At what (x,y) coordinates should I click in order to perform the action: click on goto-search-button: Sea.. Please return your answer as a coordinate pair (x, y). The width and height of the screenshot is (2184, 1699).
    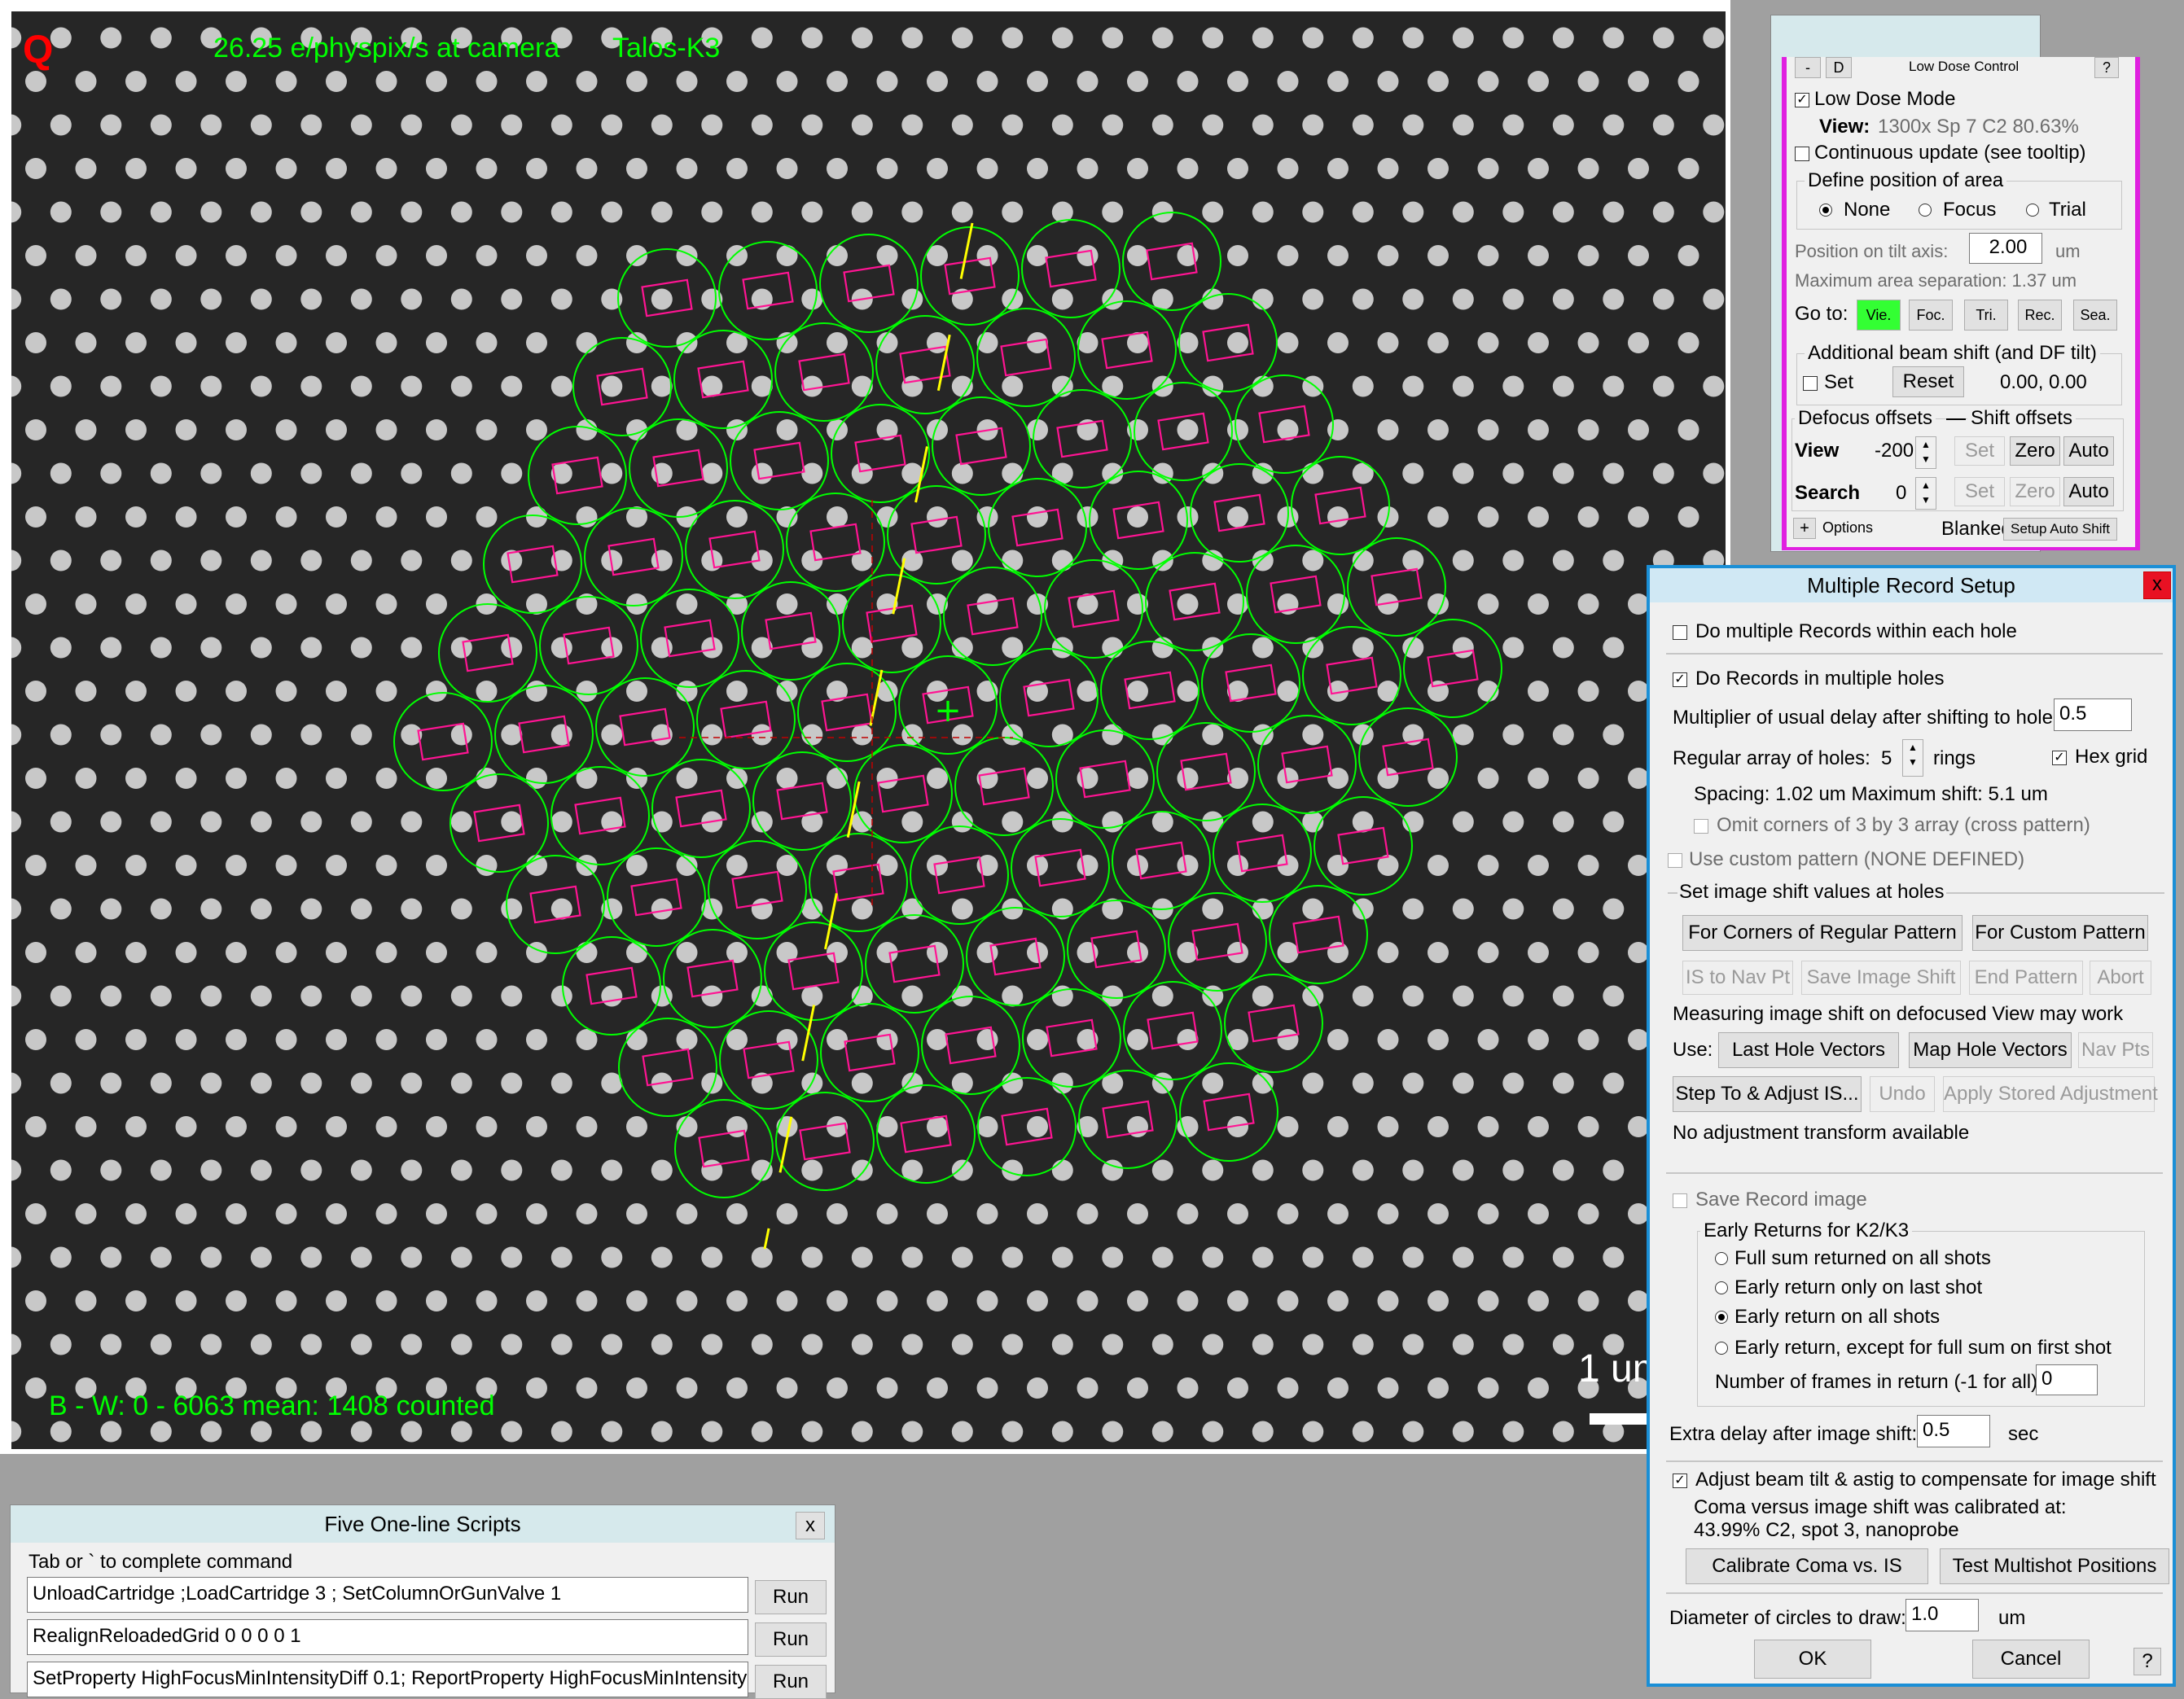
    Looking at the image, I should click on (2095, 315).